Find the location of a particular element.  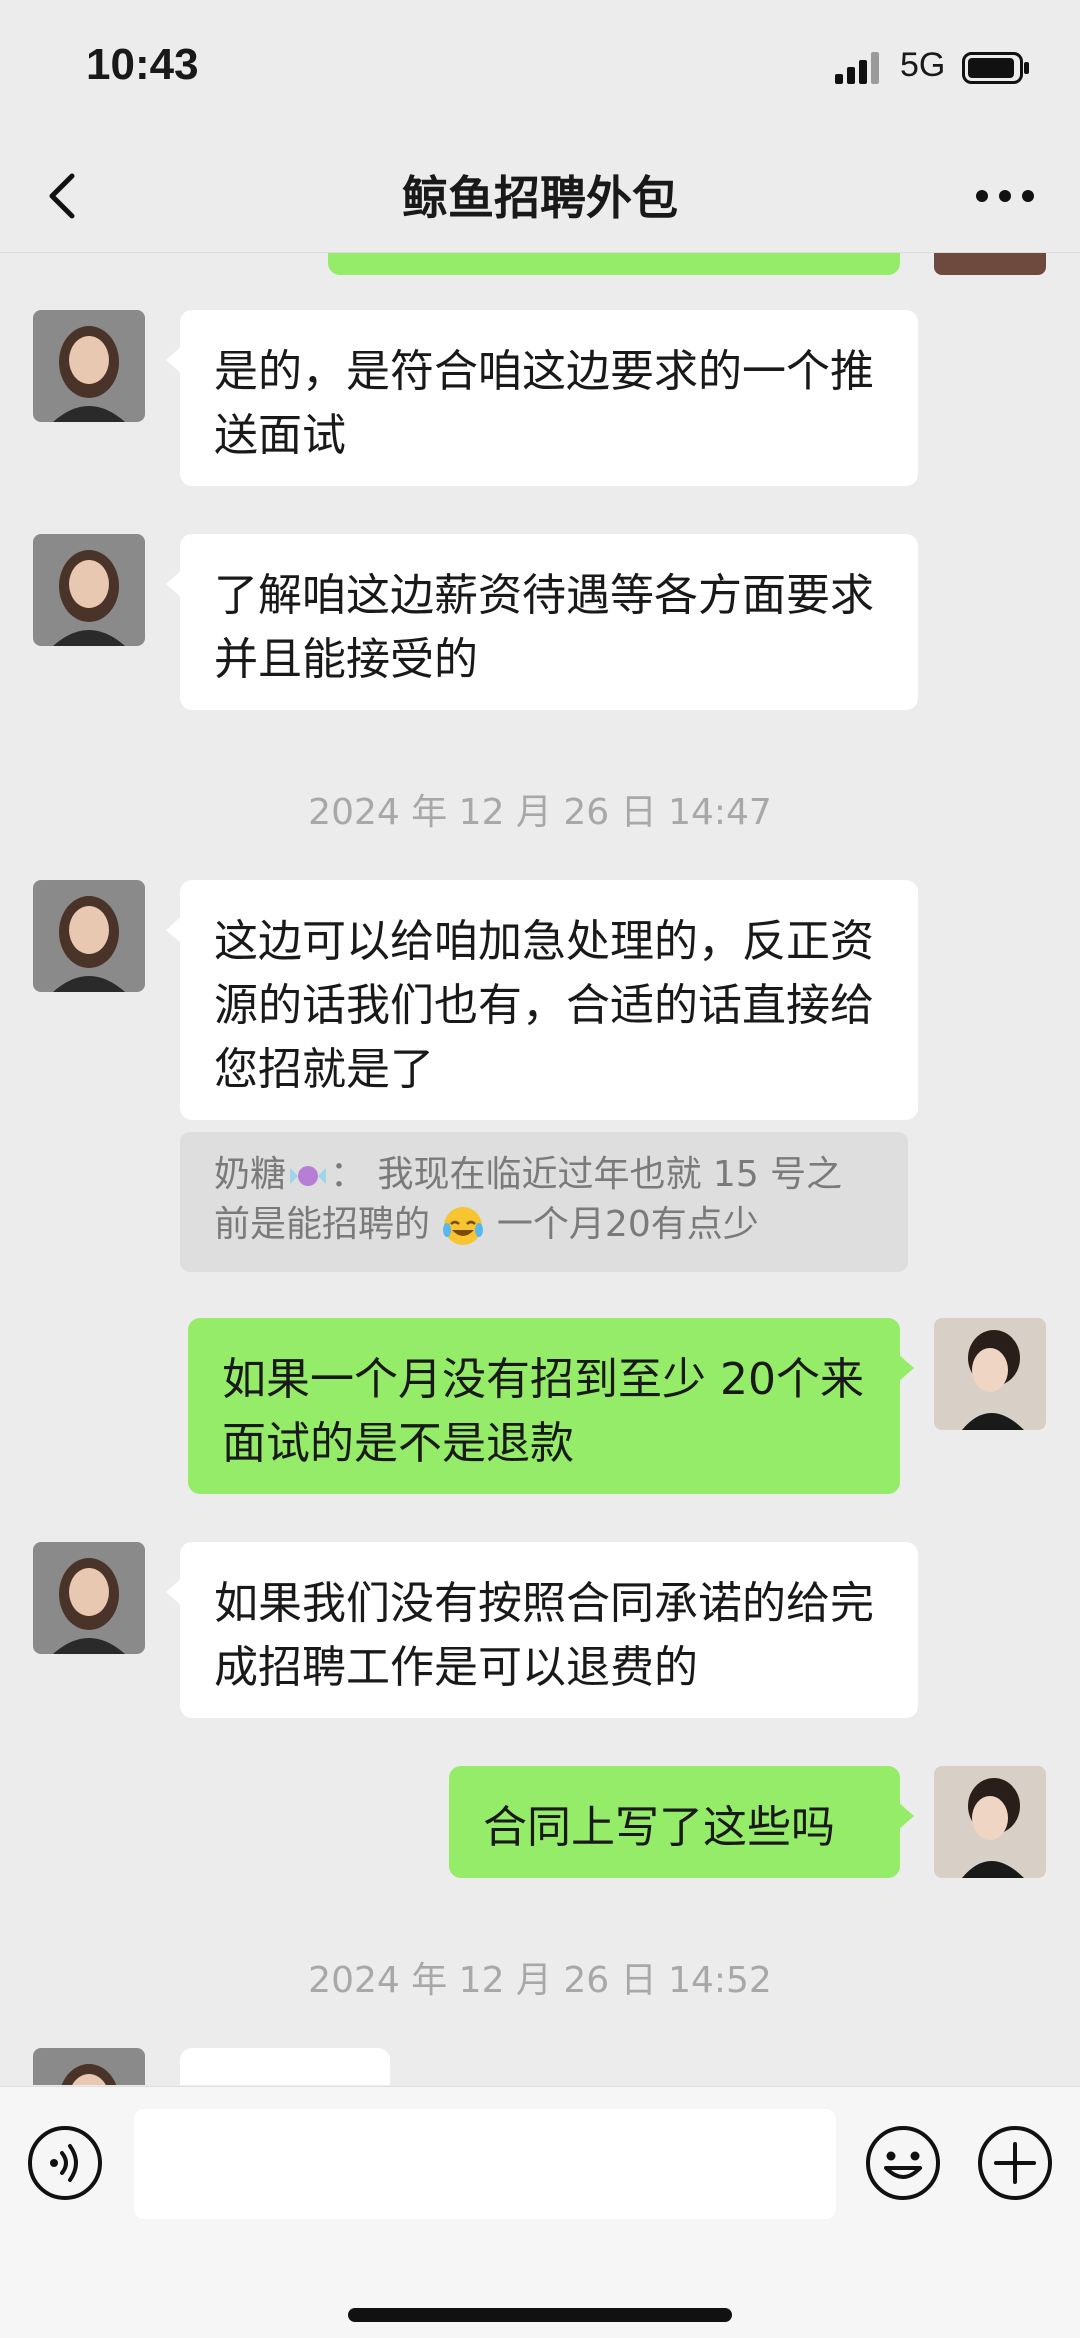

network-type: 5G is located at coordinates (923, 65).